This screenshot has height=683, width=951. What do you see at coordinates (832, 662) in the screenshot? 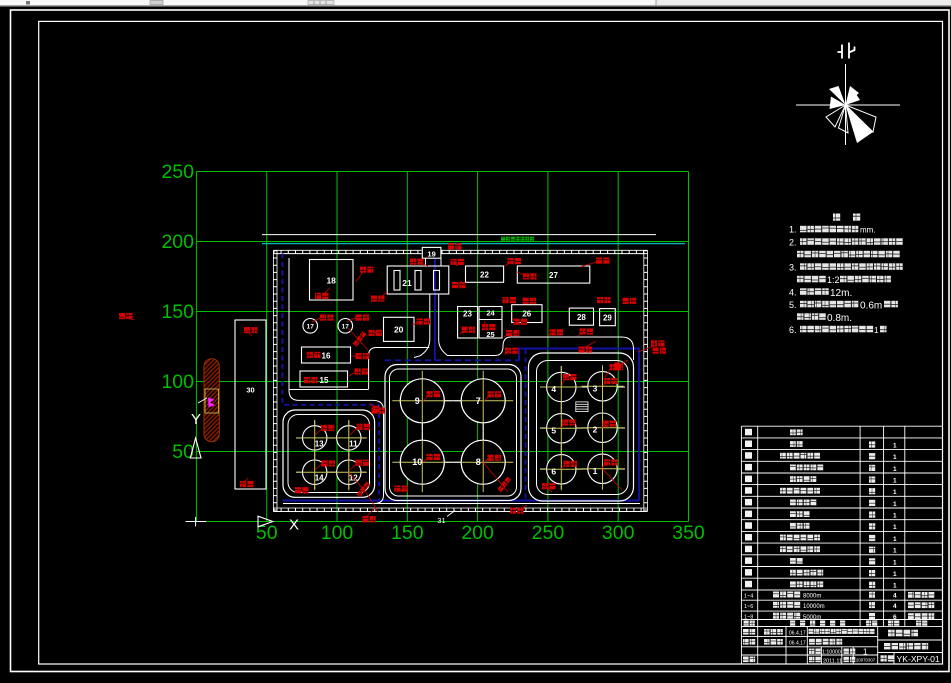
I see `svg-text: 2011.11` at bounding box center [832, 662].